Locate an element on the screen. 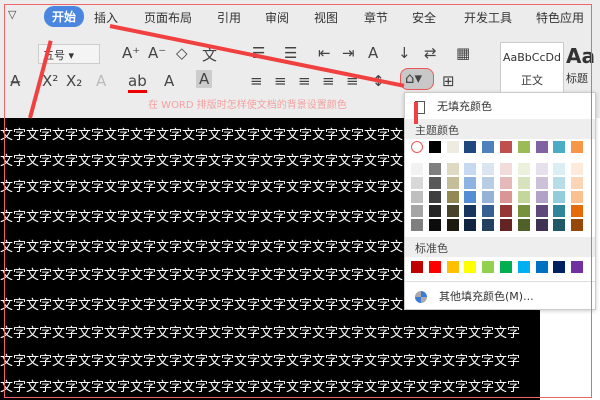  shading-fill-button: ⌂▾ is located at coordinates (417, 79).